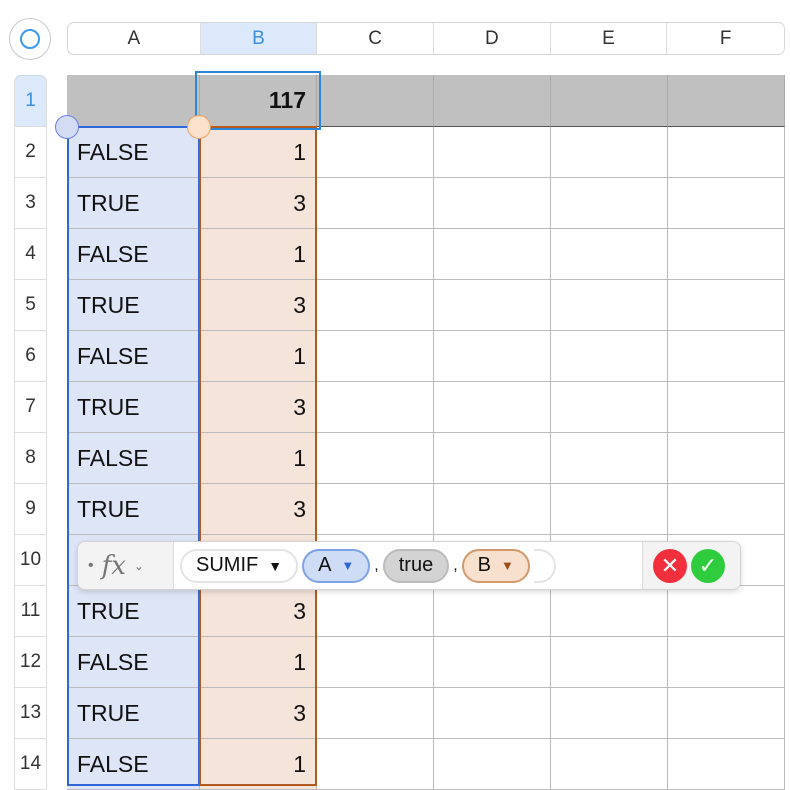 This screenshot has width=790, height=790. Describe the element at coordinates (609, 764) in the screenshot. I see `cell-e14` at that location.